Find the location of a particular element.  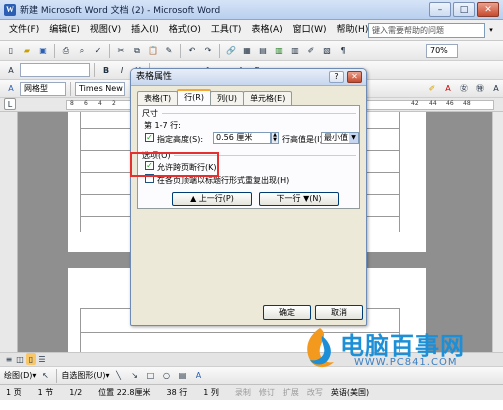

dialog-title-bar: 表格属性 ? ✕ is located at coordinates (248, 77).